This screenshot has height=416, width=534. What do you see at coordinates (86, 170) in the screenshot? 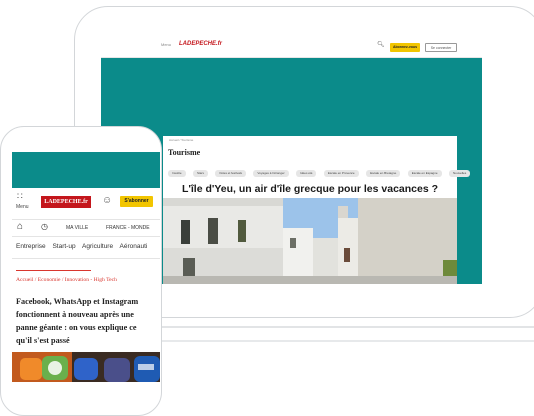
I see `ad-banner` at bounding box center [86, 170].